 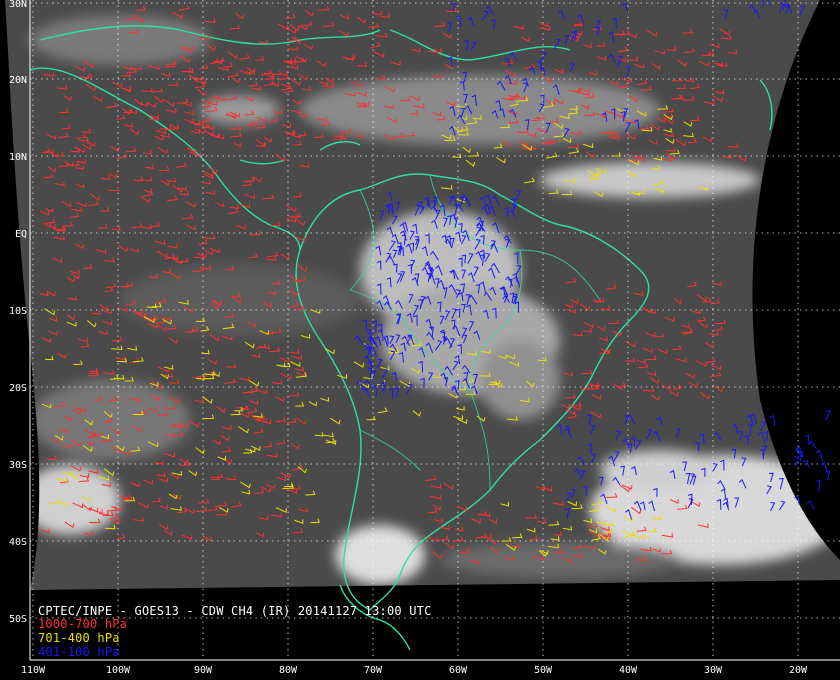 I want to click on longitude-label: 50W, so click(x=543, y=670).